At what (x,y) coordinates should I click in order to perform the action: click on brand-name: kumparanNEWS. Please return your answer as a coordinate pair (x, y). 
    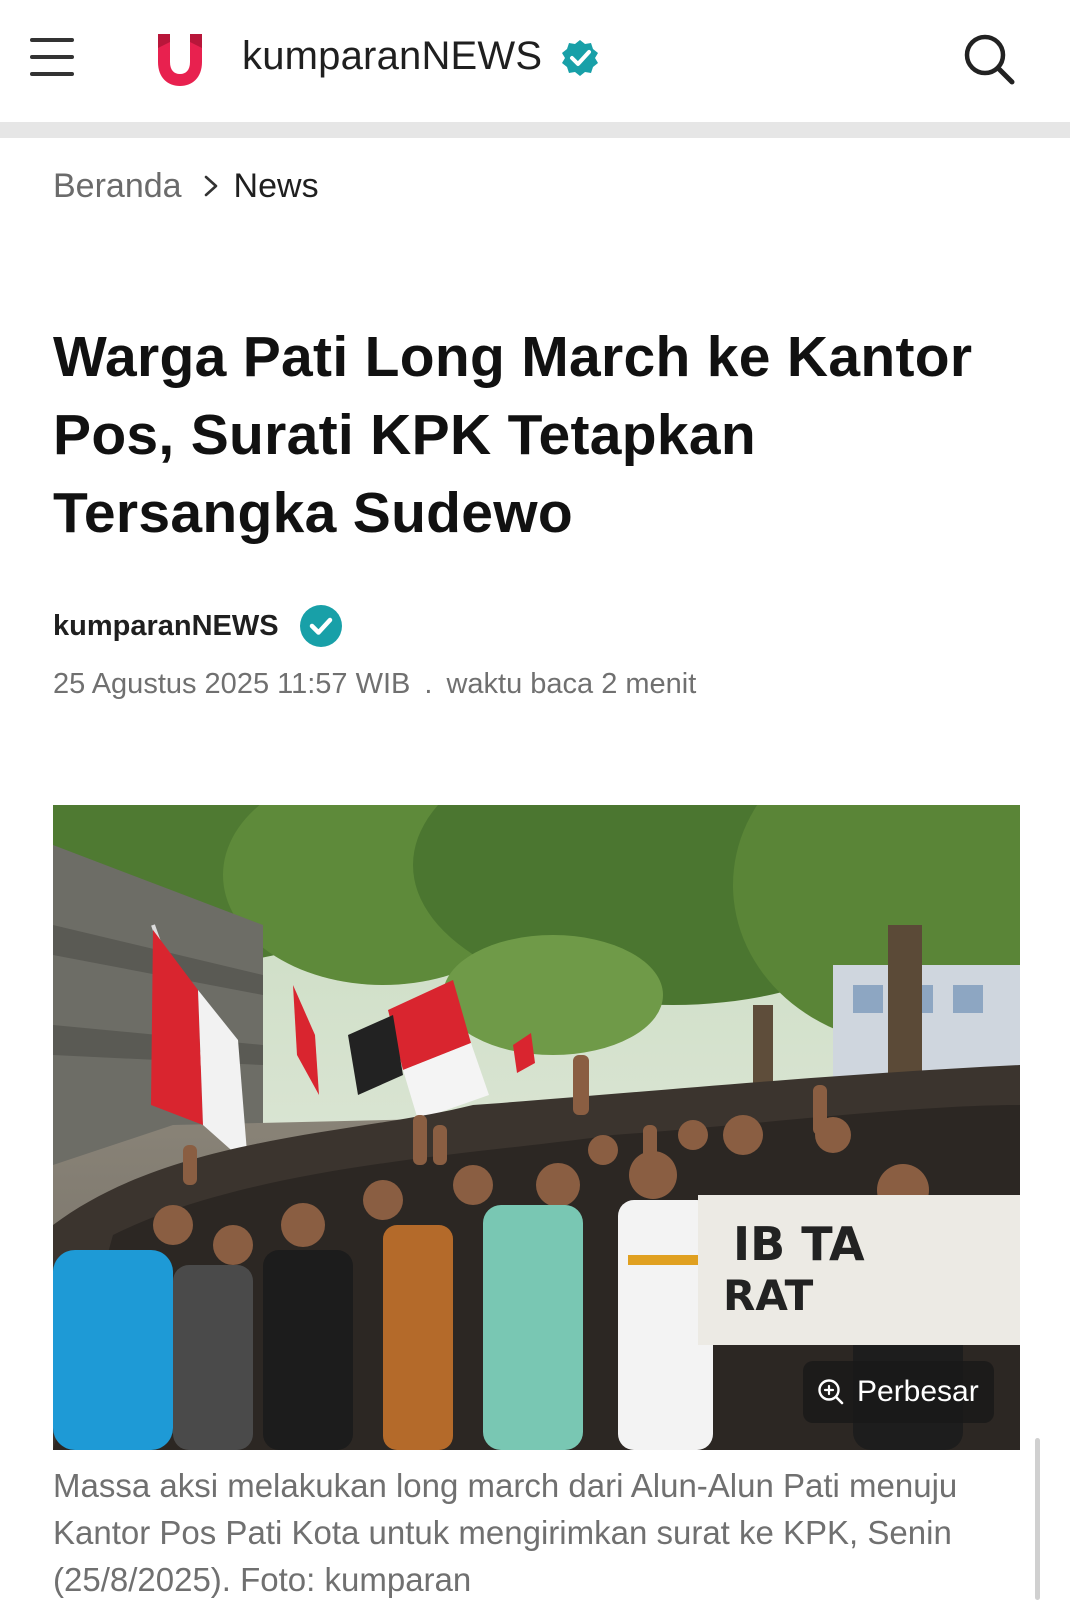
    Looking at the image, I should click on (392, 56).